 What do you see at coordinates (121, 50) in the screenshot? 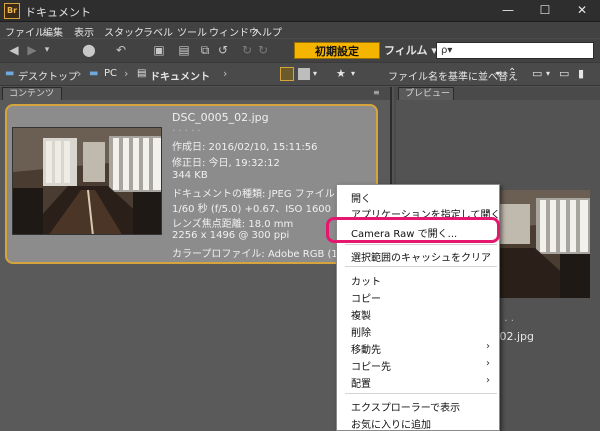
I see `boomerang-icon: ↶` at bounding box center [121, 50].